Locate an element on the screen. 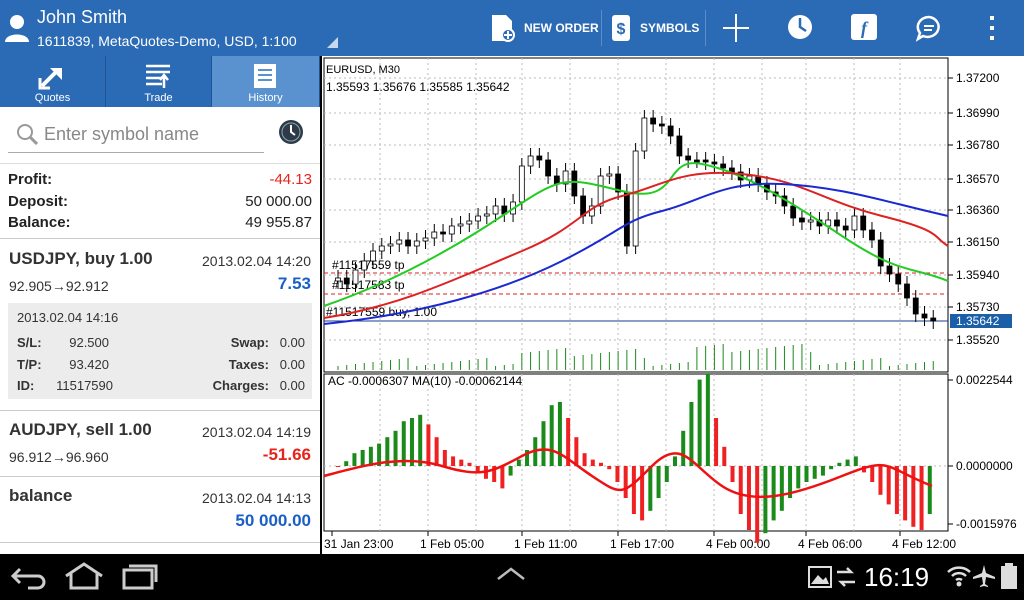 This screenshot has height=600, width=1024. deal-title: balance is located at coordinates (41, 495).